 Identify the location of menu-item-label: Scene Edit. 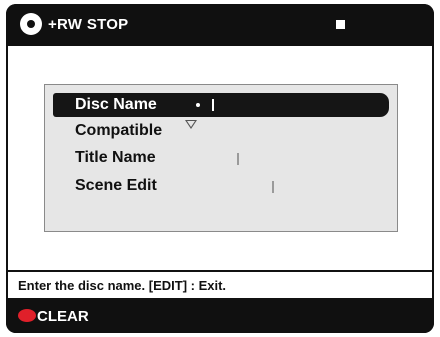
(116, 185).